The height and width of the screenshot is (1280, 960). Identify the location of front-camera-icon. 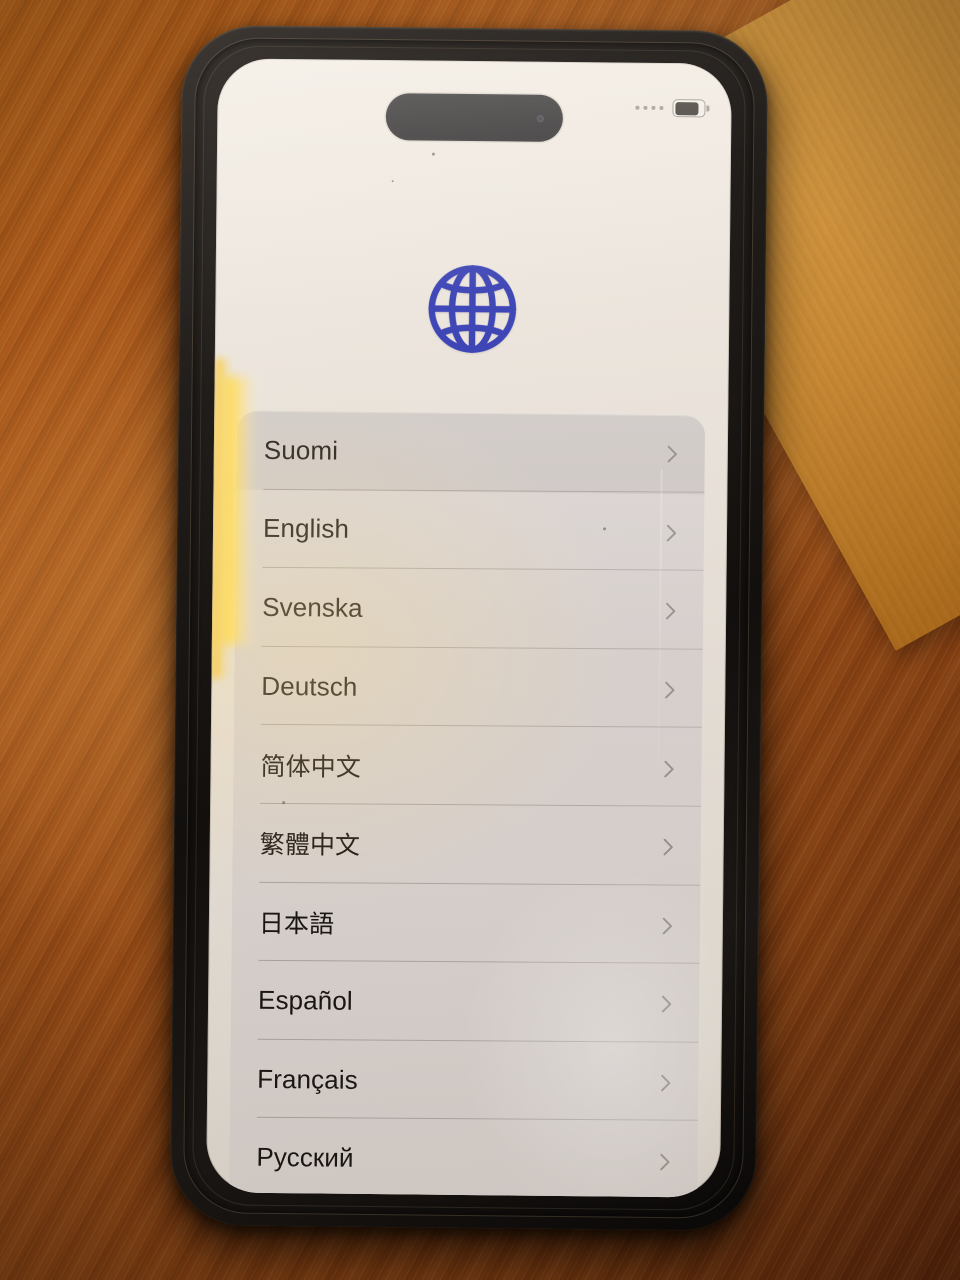
(540, 118).